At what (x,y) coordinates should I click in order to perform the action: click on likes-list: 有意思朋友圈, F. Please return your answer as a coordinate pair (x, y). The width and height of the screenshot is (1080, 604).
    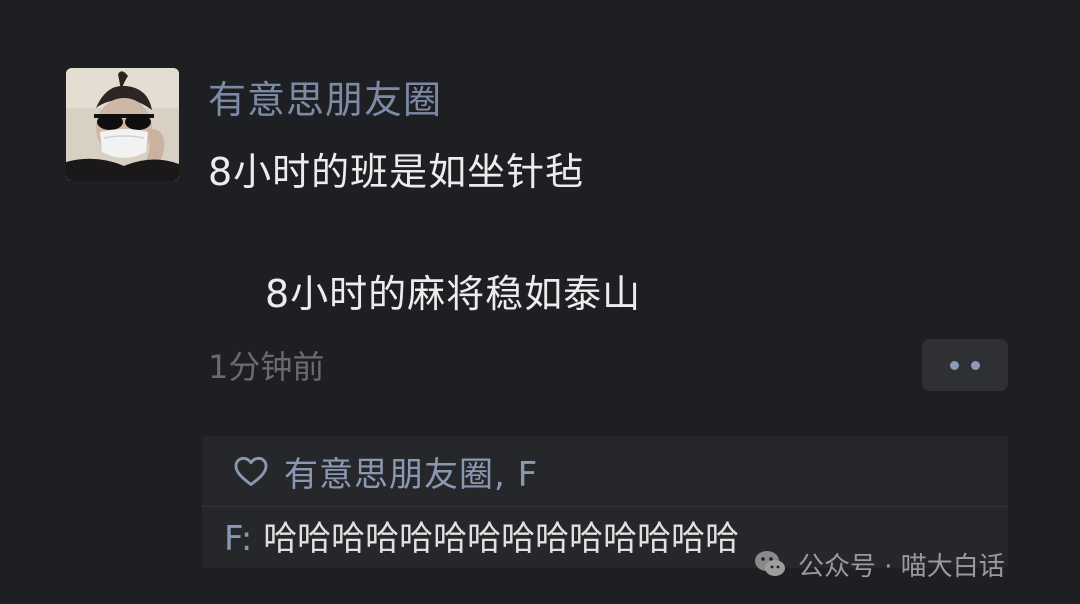
    Looking at the image, I should click on (411, 471).